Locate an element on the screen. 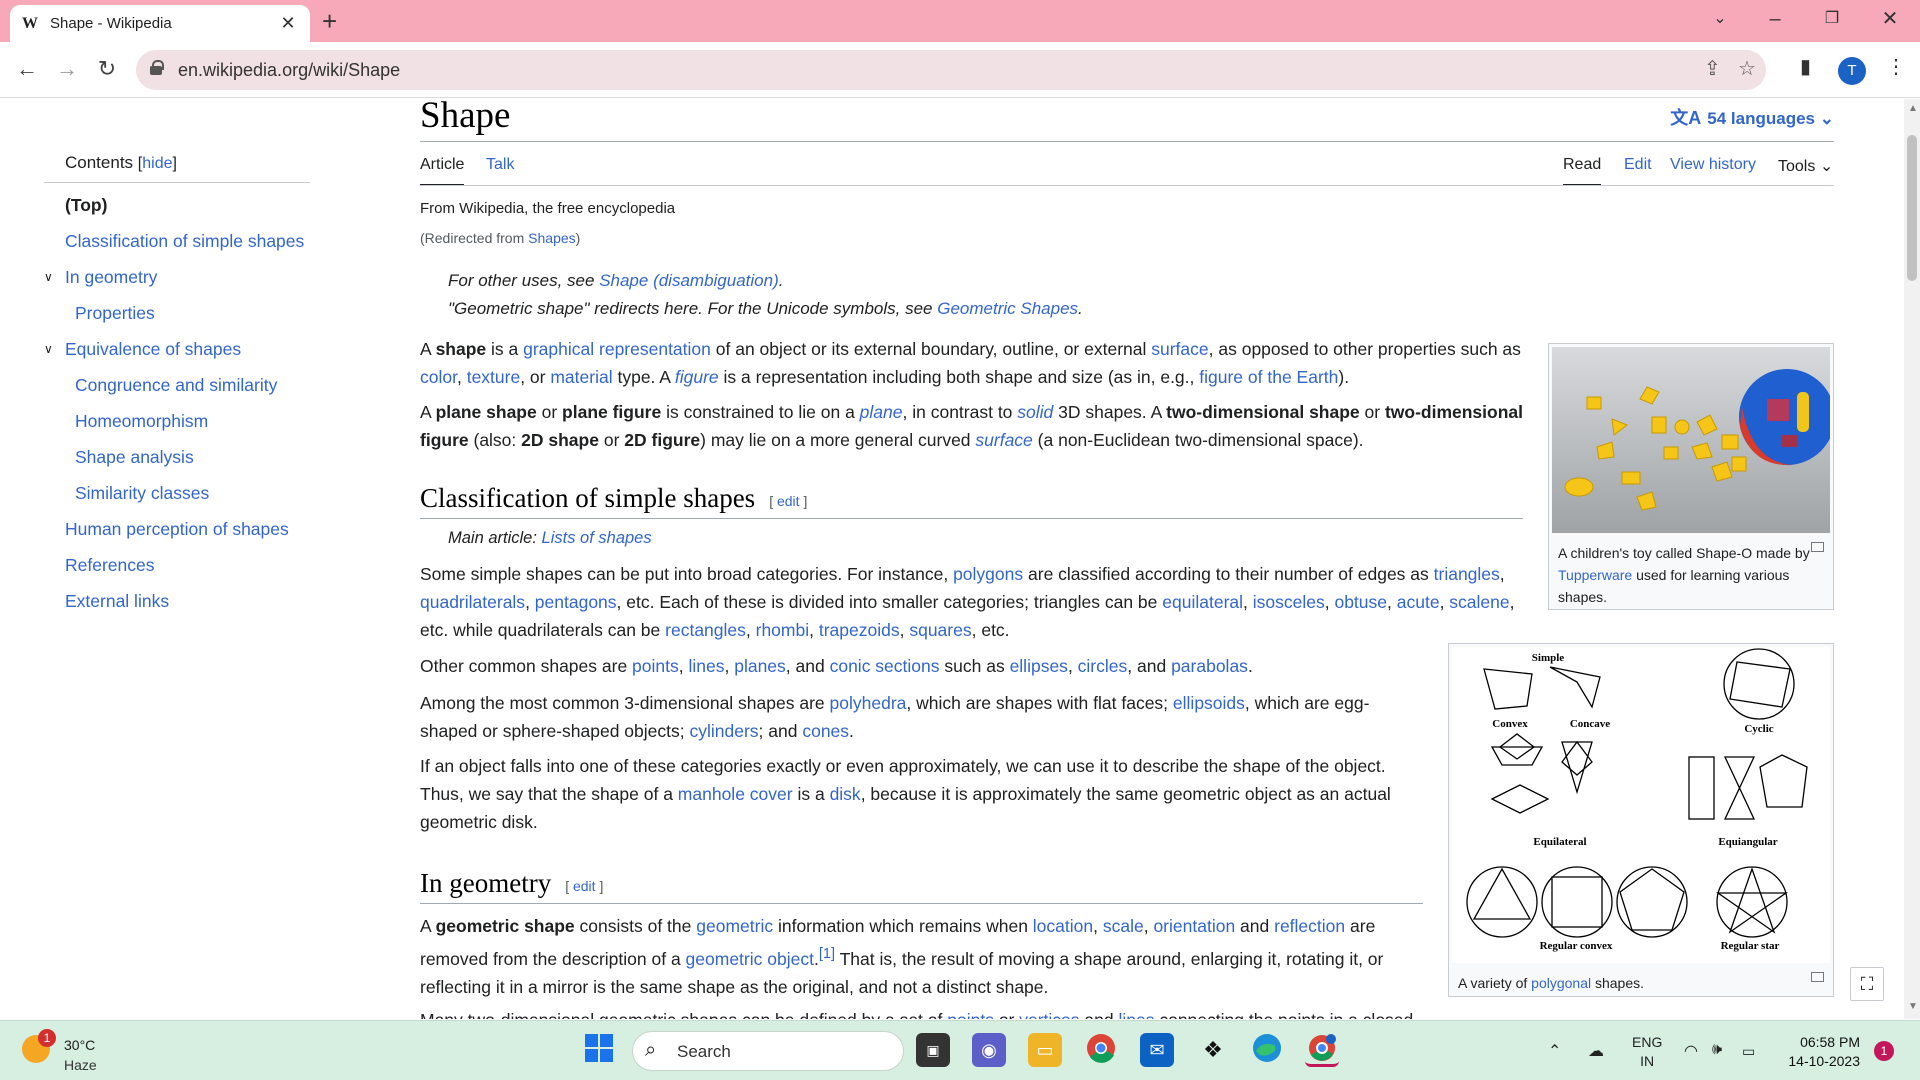 Image resolution: width=1920 pixels, height=1080 pixels. tab-read: Read is located at coordinates (1582, 171).